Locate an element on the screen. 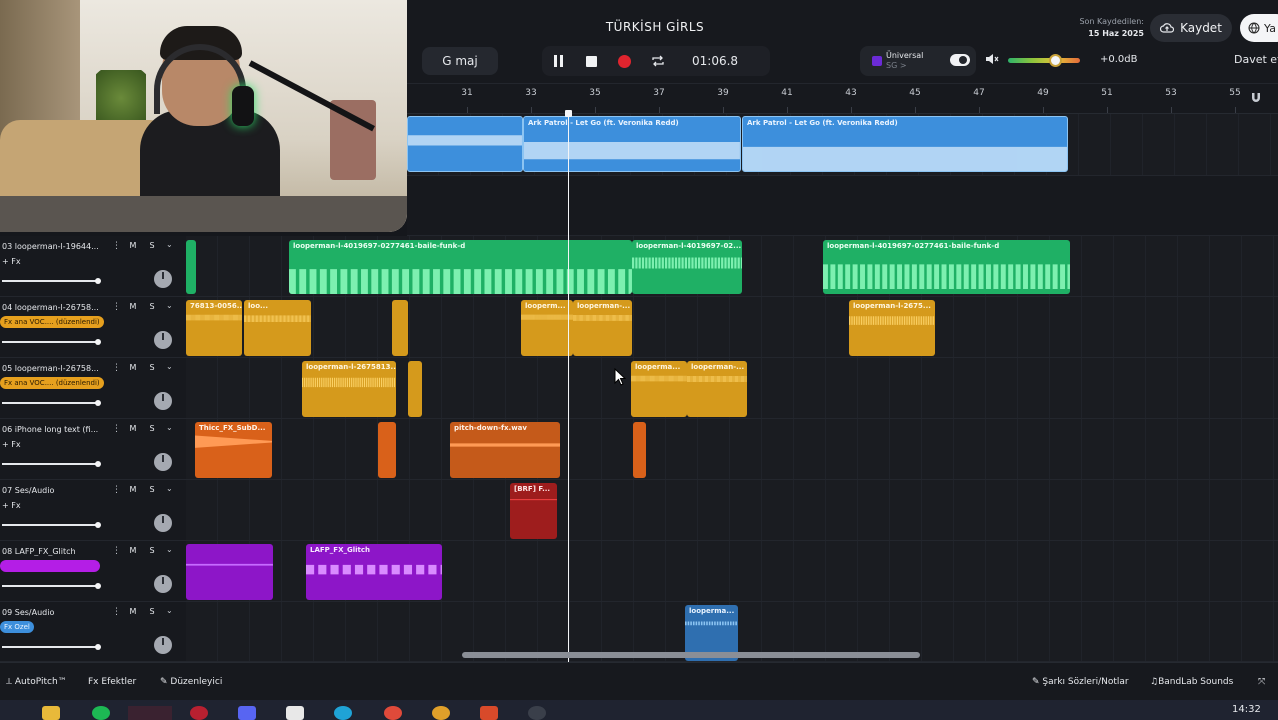  instrument-selector: Üniversal SG > is located at coordinates (918, 61).